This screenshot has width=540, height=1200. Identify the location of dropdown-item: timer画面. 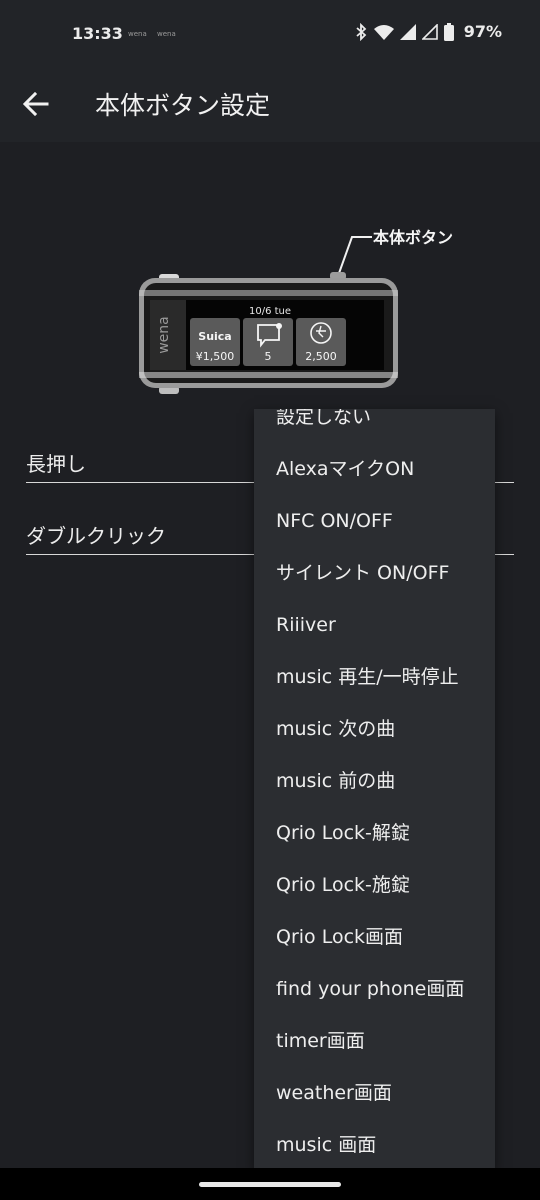
(374, 1041).